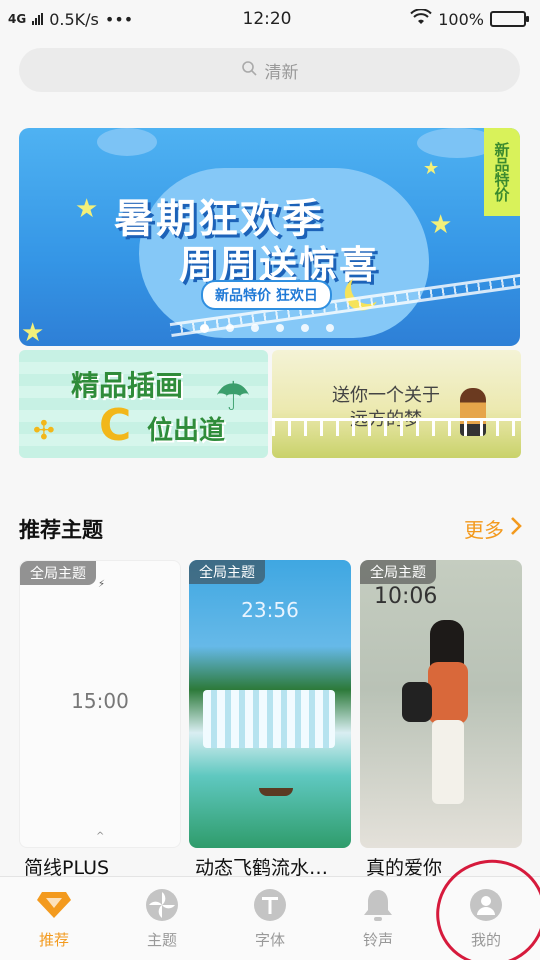 This screenshot has height=960, width=540. What do you see at coordinates (127, 142) in the screenshot?
I see `cloud-icon` at bounding box center [127, 142].